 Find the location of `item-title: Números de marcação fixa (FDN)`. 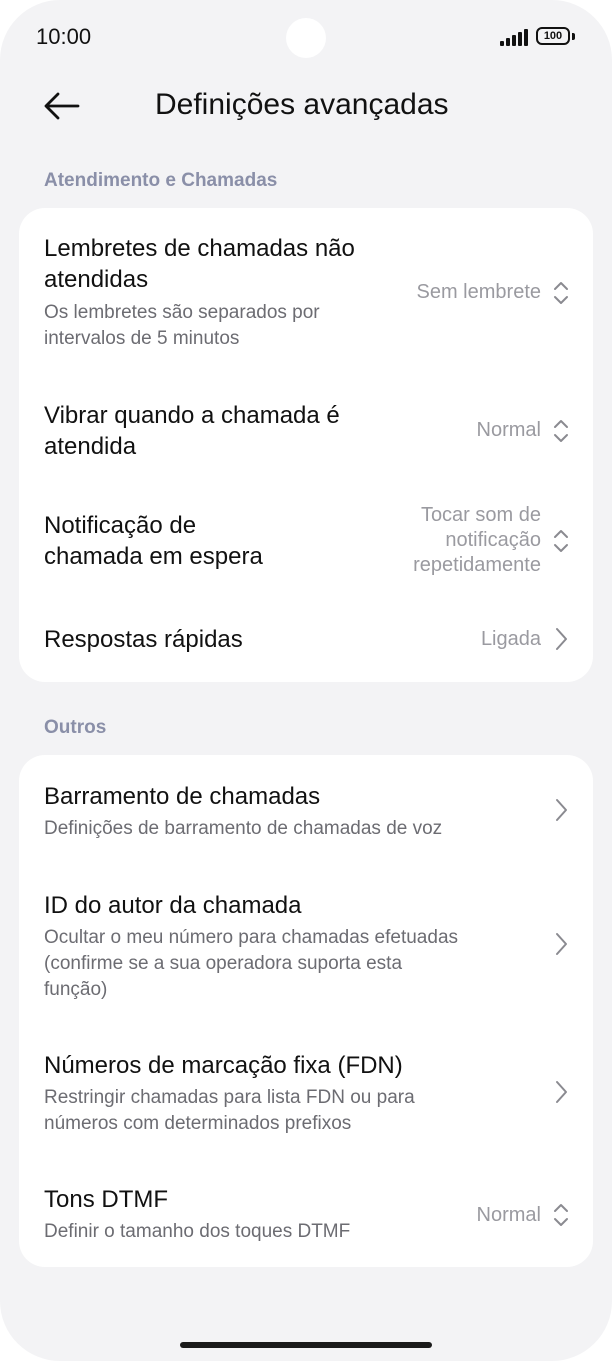

item-title: Números de marcação fixa (FDN) is located at coordinates (223, 1065).